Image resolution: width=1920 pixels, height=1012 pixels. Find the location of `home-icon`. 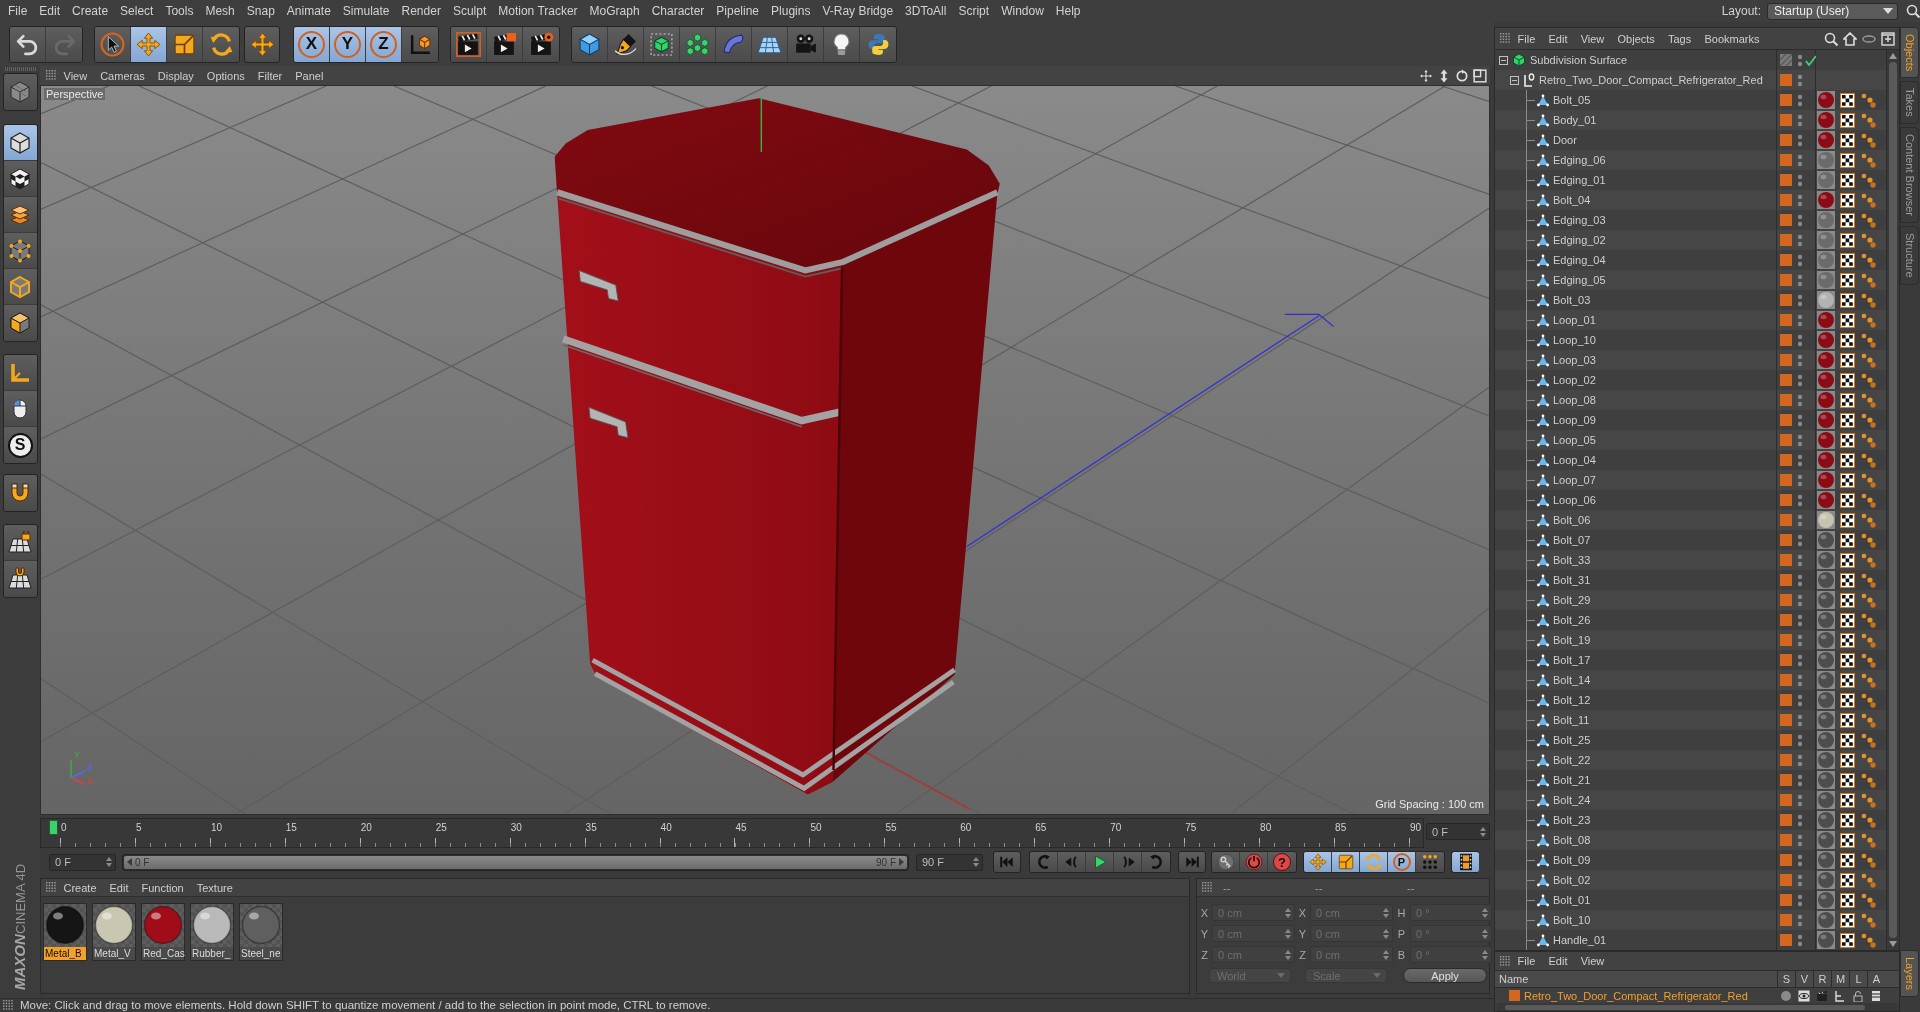

home-icon is located at coordinates (1850, 38).